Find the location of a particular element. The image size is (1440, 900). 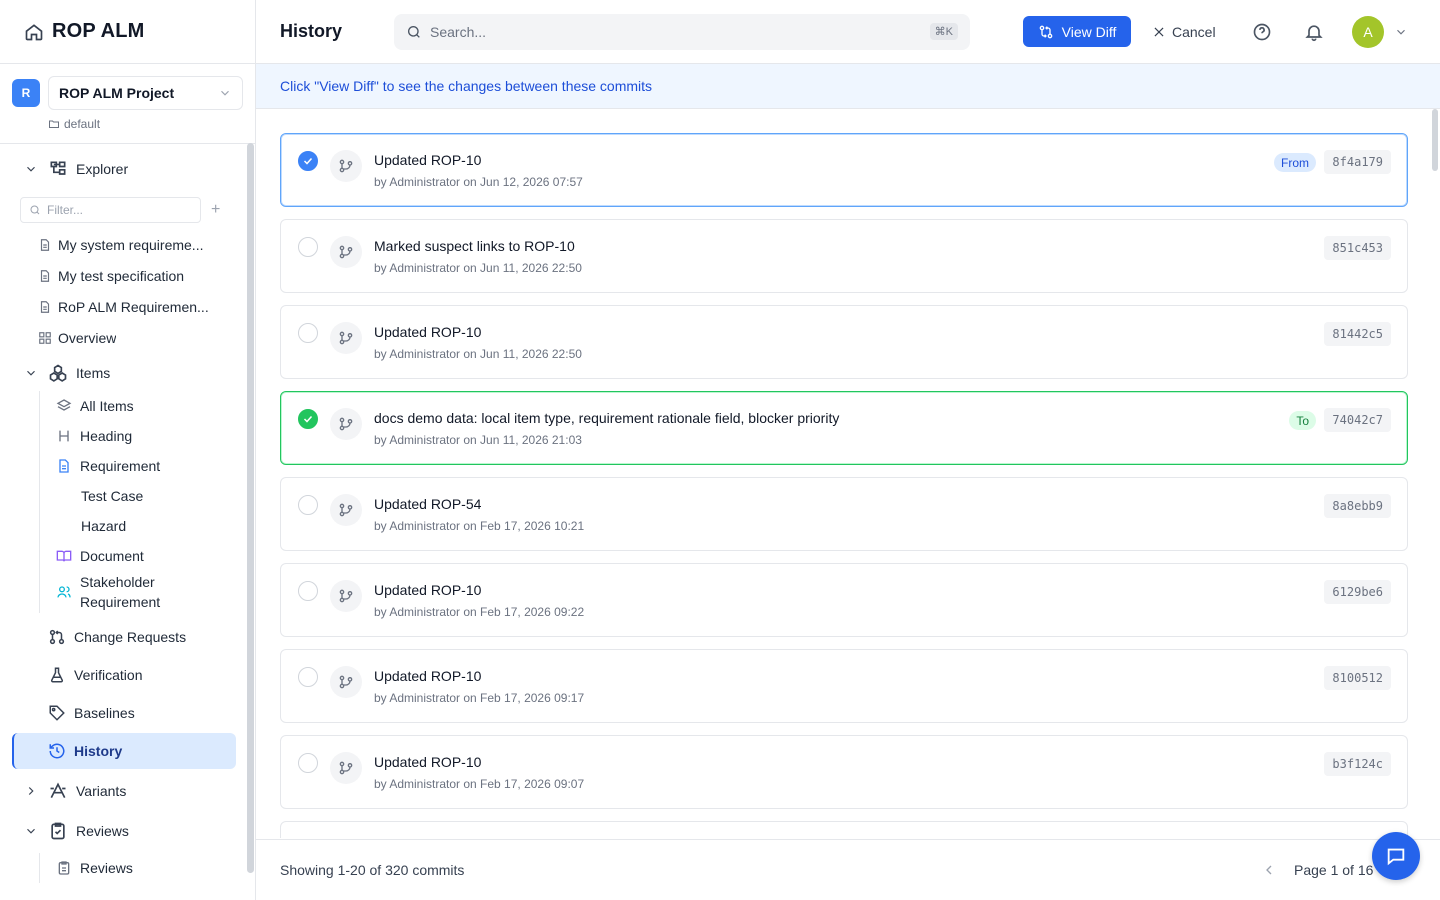

file-text-icon is located at coordinates (64, 466).